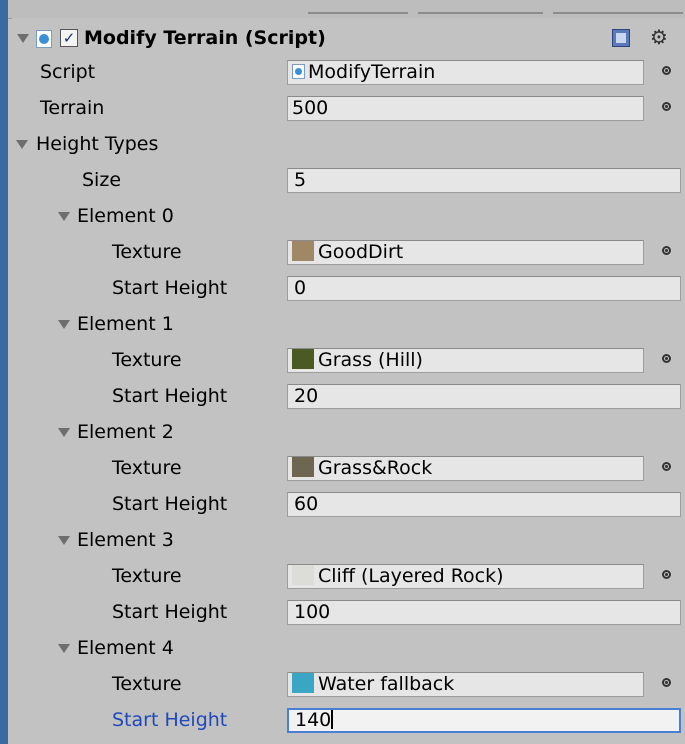  What do you see at coordinates (484, 288) in the screenshot?
I see `start-height-field: 0` at bounding box center [484, 288].